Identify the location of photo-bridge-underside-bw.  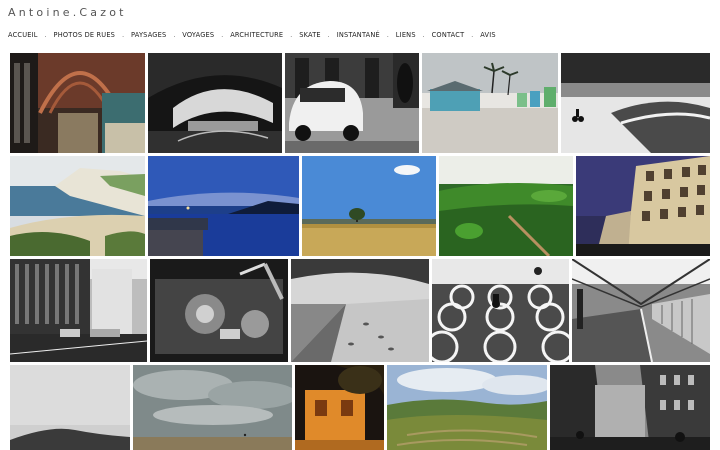
(215, 103).